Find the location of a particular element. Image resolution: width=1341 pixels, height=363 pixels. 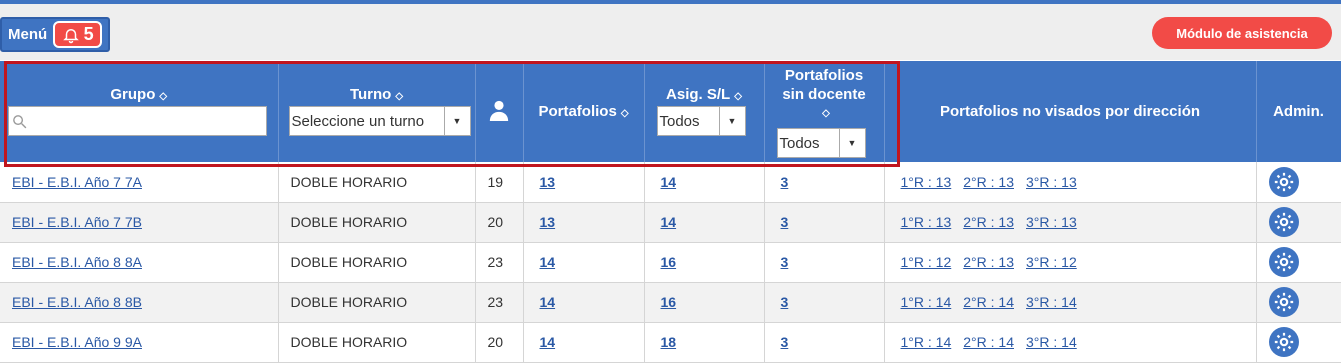

column-header-admin: Admin. is located at coordinates (1298, 111).